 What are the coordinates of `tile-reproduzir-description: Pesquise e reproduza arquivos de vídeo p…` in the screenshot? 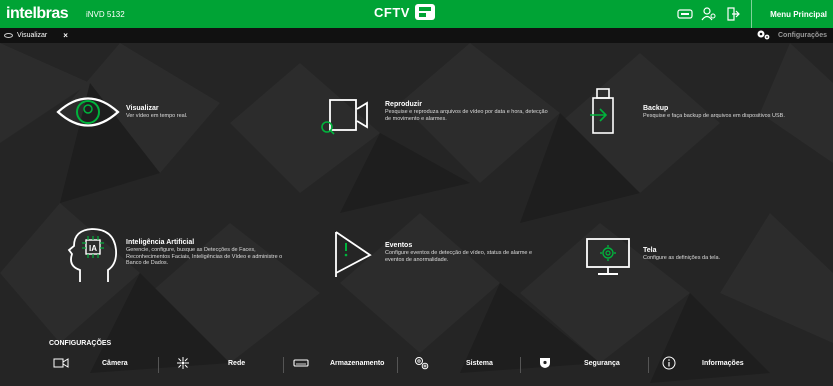 It's located at (466, 115).